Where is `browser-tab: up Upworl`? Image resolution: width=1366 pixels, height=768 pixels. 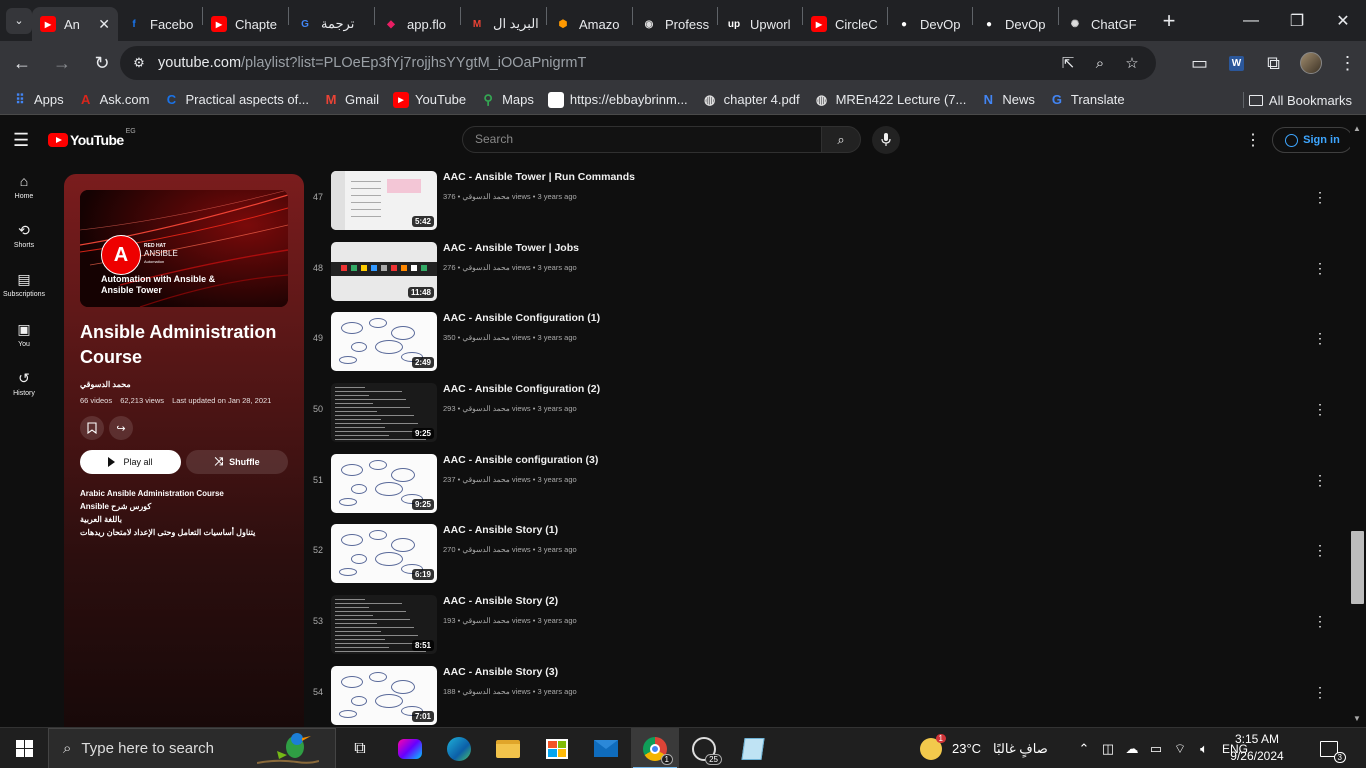
browser-tab: up Upworl is located at coordinates (760, 24).